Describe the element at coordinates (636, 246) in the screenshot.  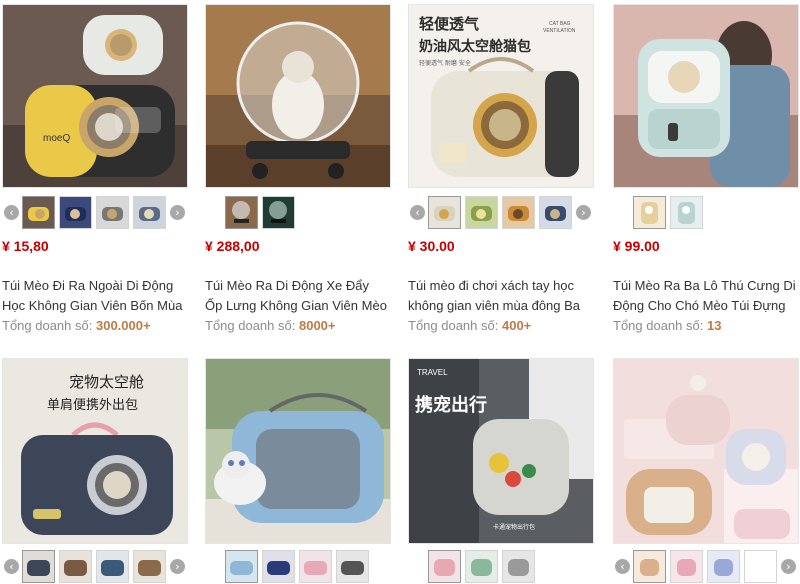
I see `product-price: ¥ 99.00` at that location.